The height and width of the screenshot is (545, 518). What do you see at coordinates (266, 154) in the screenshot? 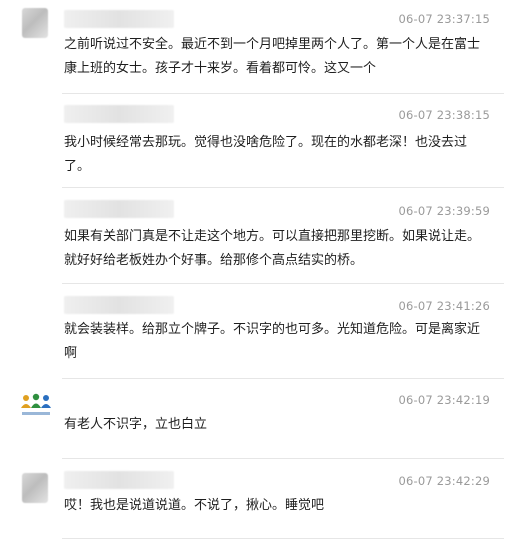
I see `comment-text: 我小时候经常去那玩。觉得也没啥危险了。现在的水都老深！也没去过了。` at bounding box center [266, 154].